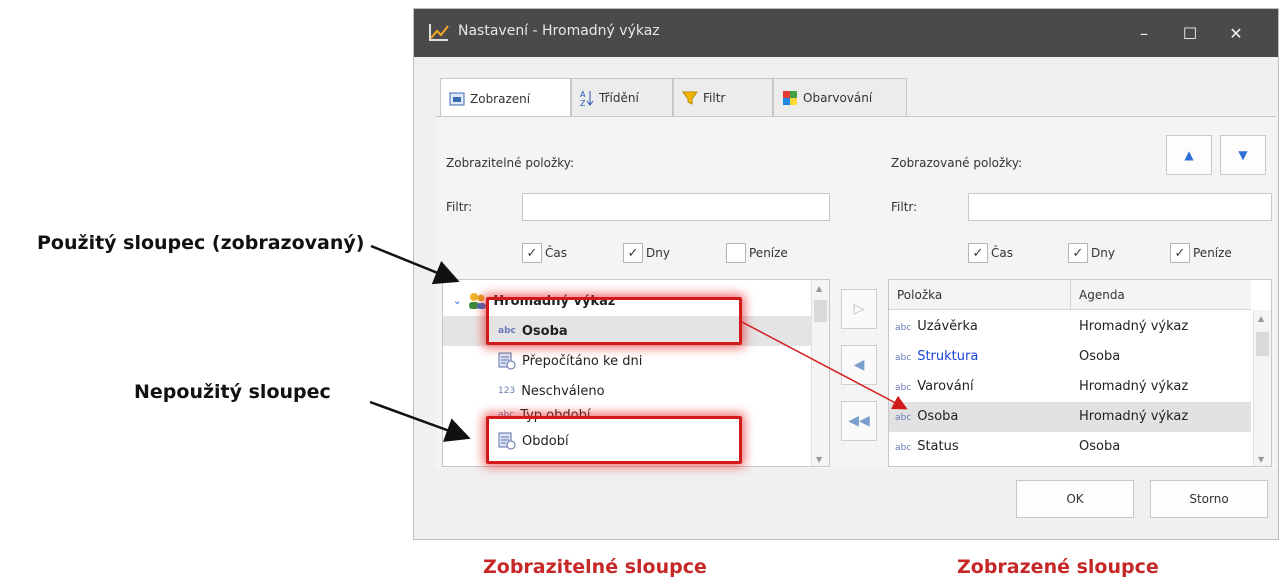 Image resolution: width=1279 pixels, height=585 pixels. Describe the element at coordinates (824, 365) in the screenshot. I see `arrow-move-to-displayed` at that location.